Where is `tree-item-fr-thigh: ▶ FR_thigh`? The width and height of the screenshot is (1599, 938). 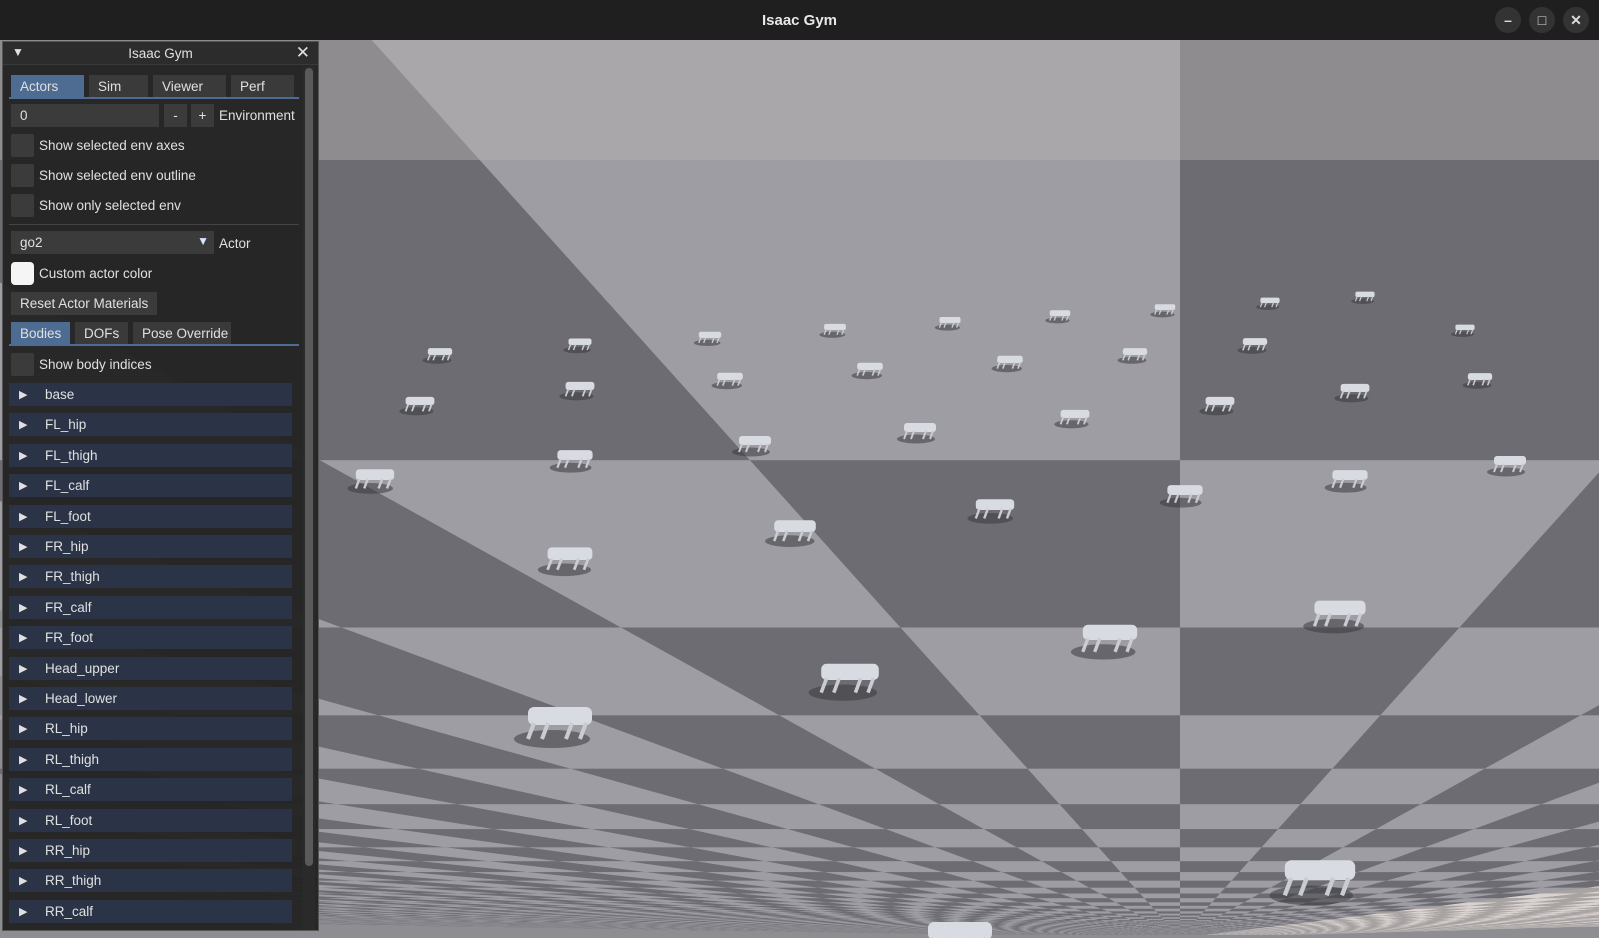
tree-item-fr-thigh: ▶ FR_thigh is located at coordinates (150, 577).